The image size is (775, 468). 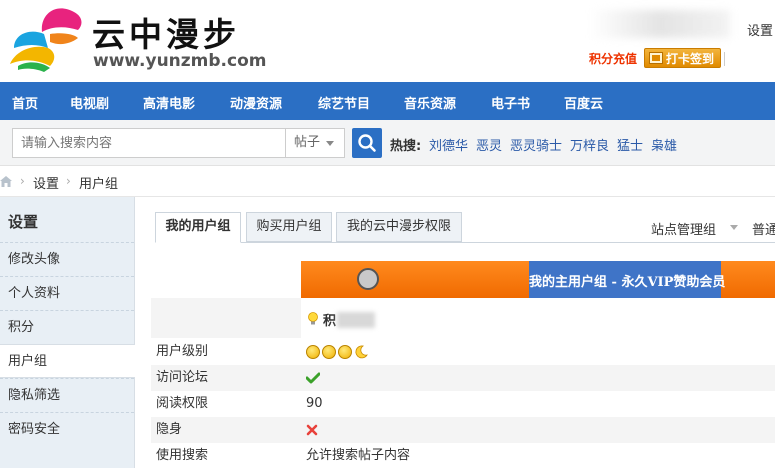 I want to click on table-row: 阅读权限 90, so click(x=463, y=404).